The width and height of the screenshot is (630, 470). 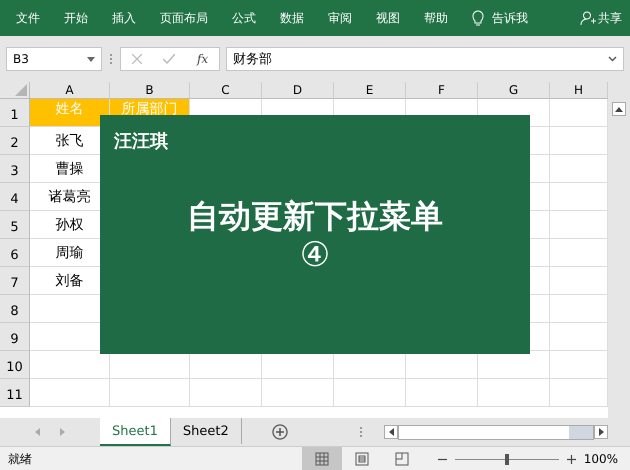 I want to click on zoom-thumb, so click(x=506, y=459).